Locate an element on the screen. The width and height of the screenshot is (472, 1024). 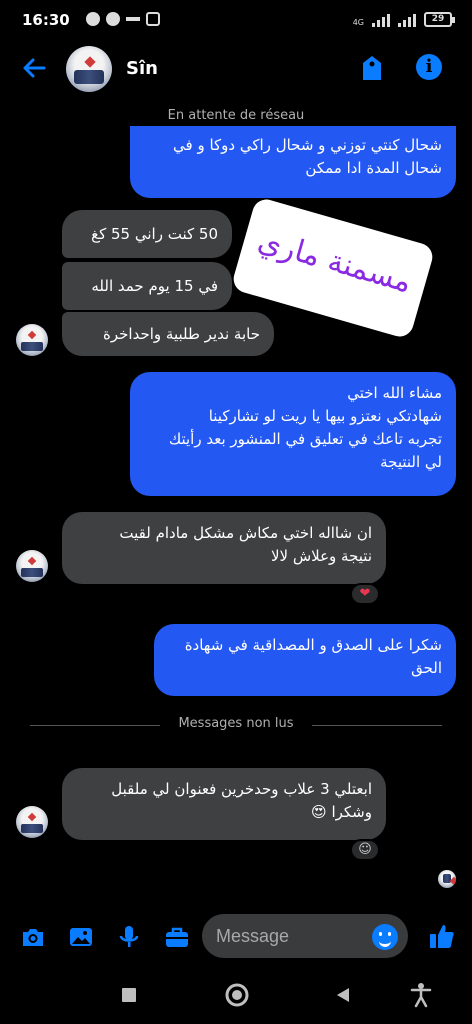
thumbs-up-icon is located at coordinates (442, 936).